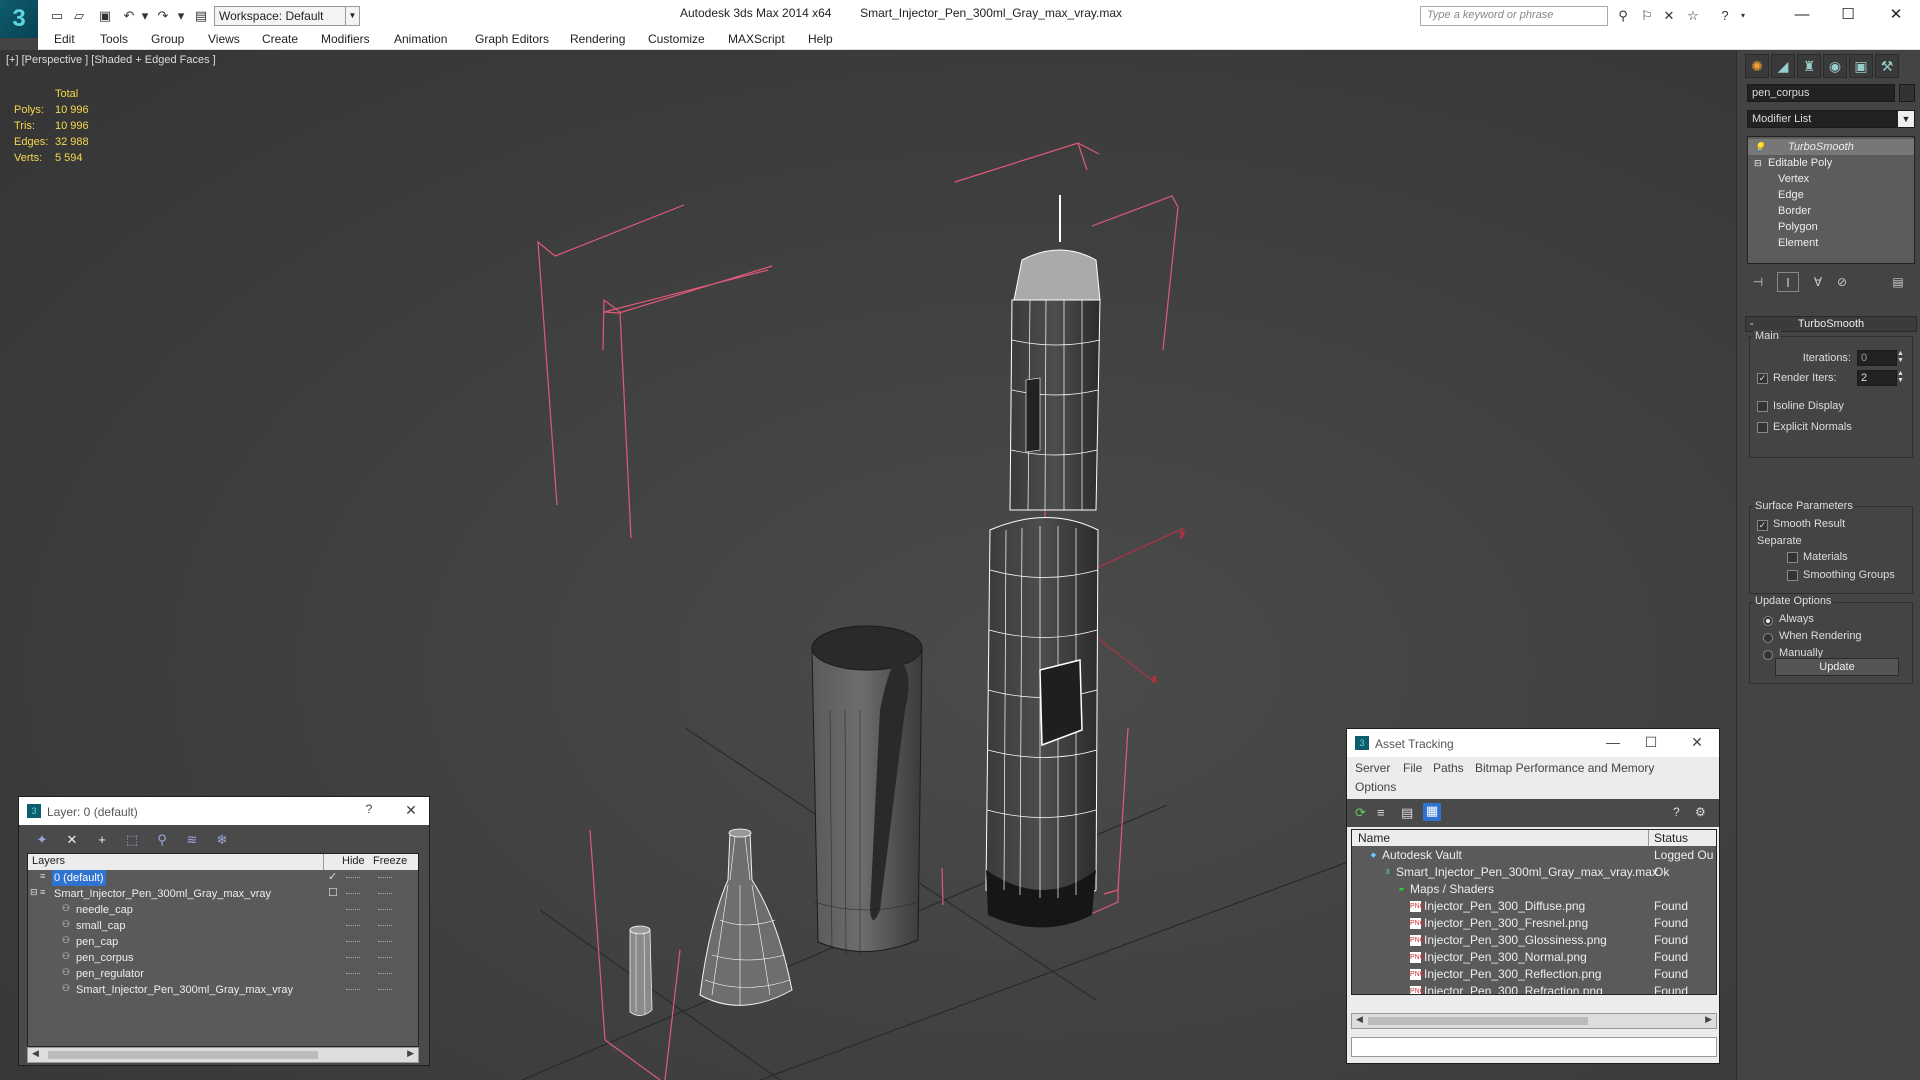 This screenshot has height=1080, width=1920. Describe the element at coordinates (1534, 906) in the screenshot. I see `asset-row: PNG Injector_Pen_300_Diffuse.png Found` at that location.